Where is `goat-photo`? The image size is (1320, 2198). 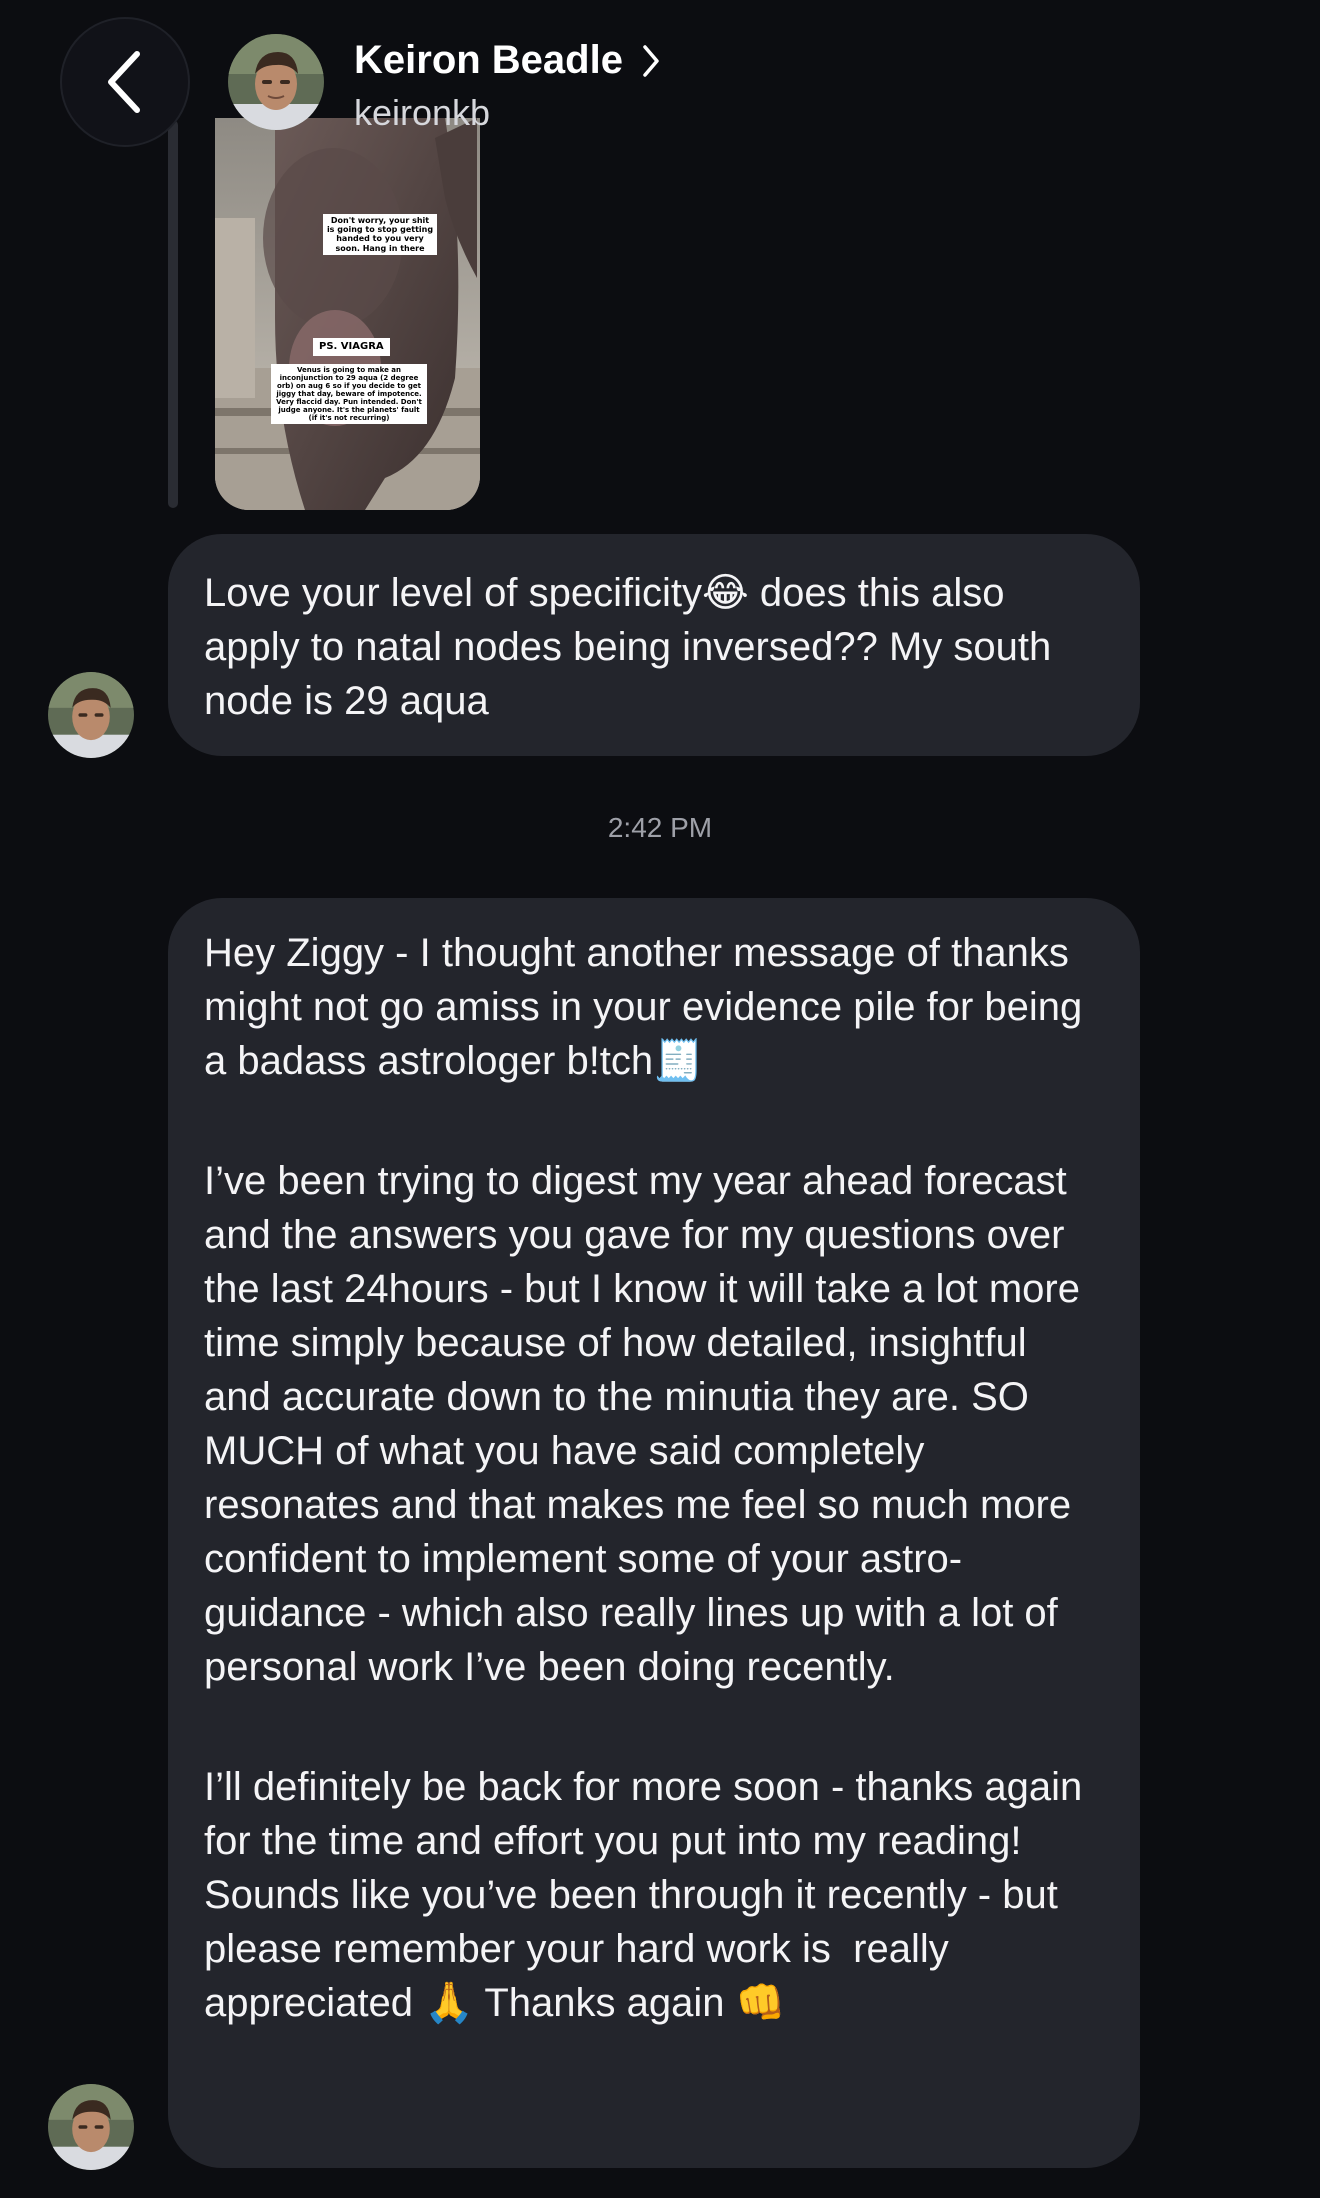
goat-photo is located at coordinates (347, 314).